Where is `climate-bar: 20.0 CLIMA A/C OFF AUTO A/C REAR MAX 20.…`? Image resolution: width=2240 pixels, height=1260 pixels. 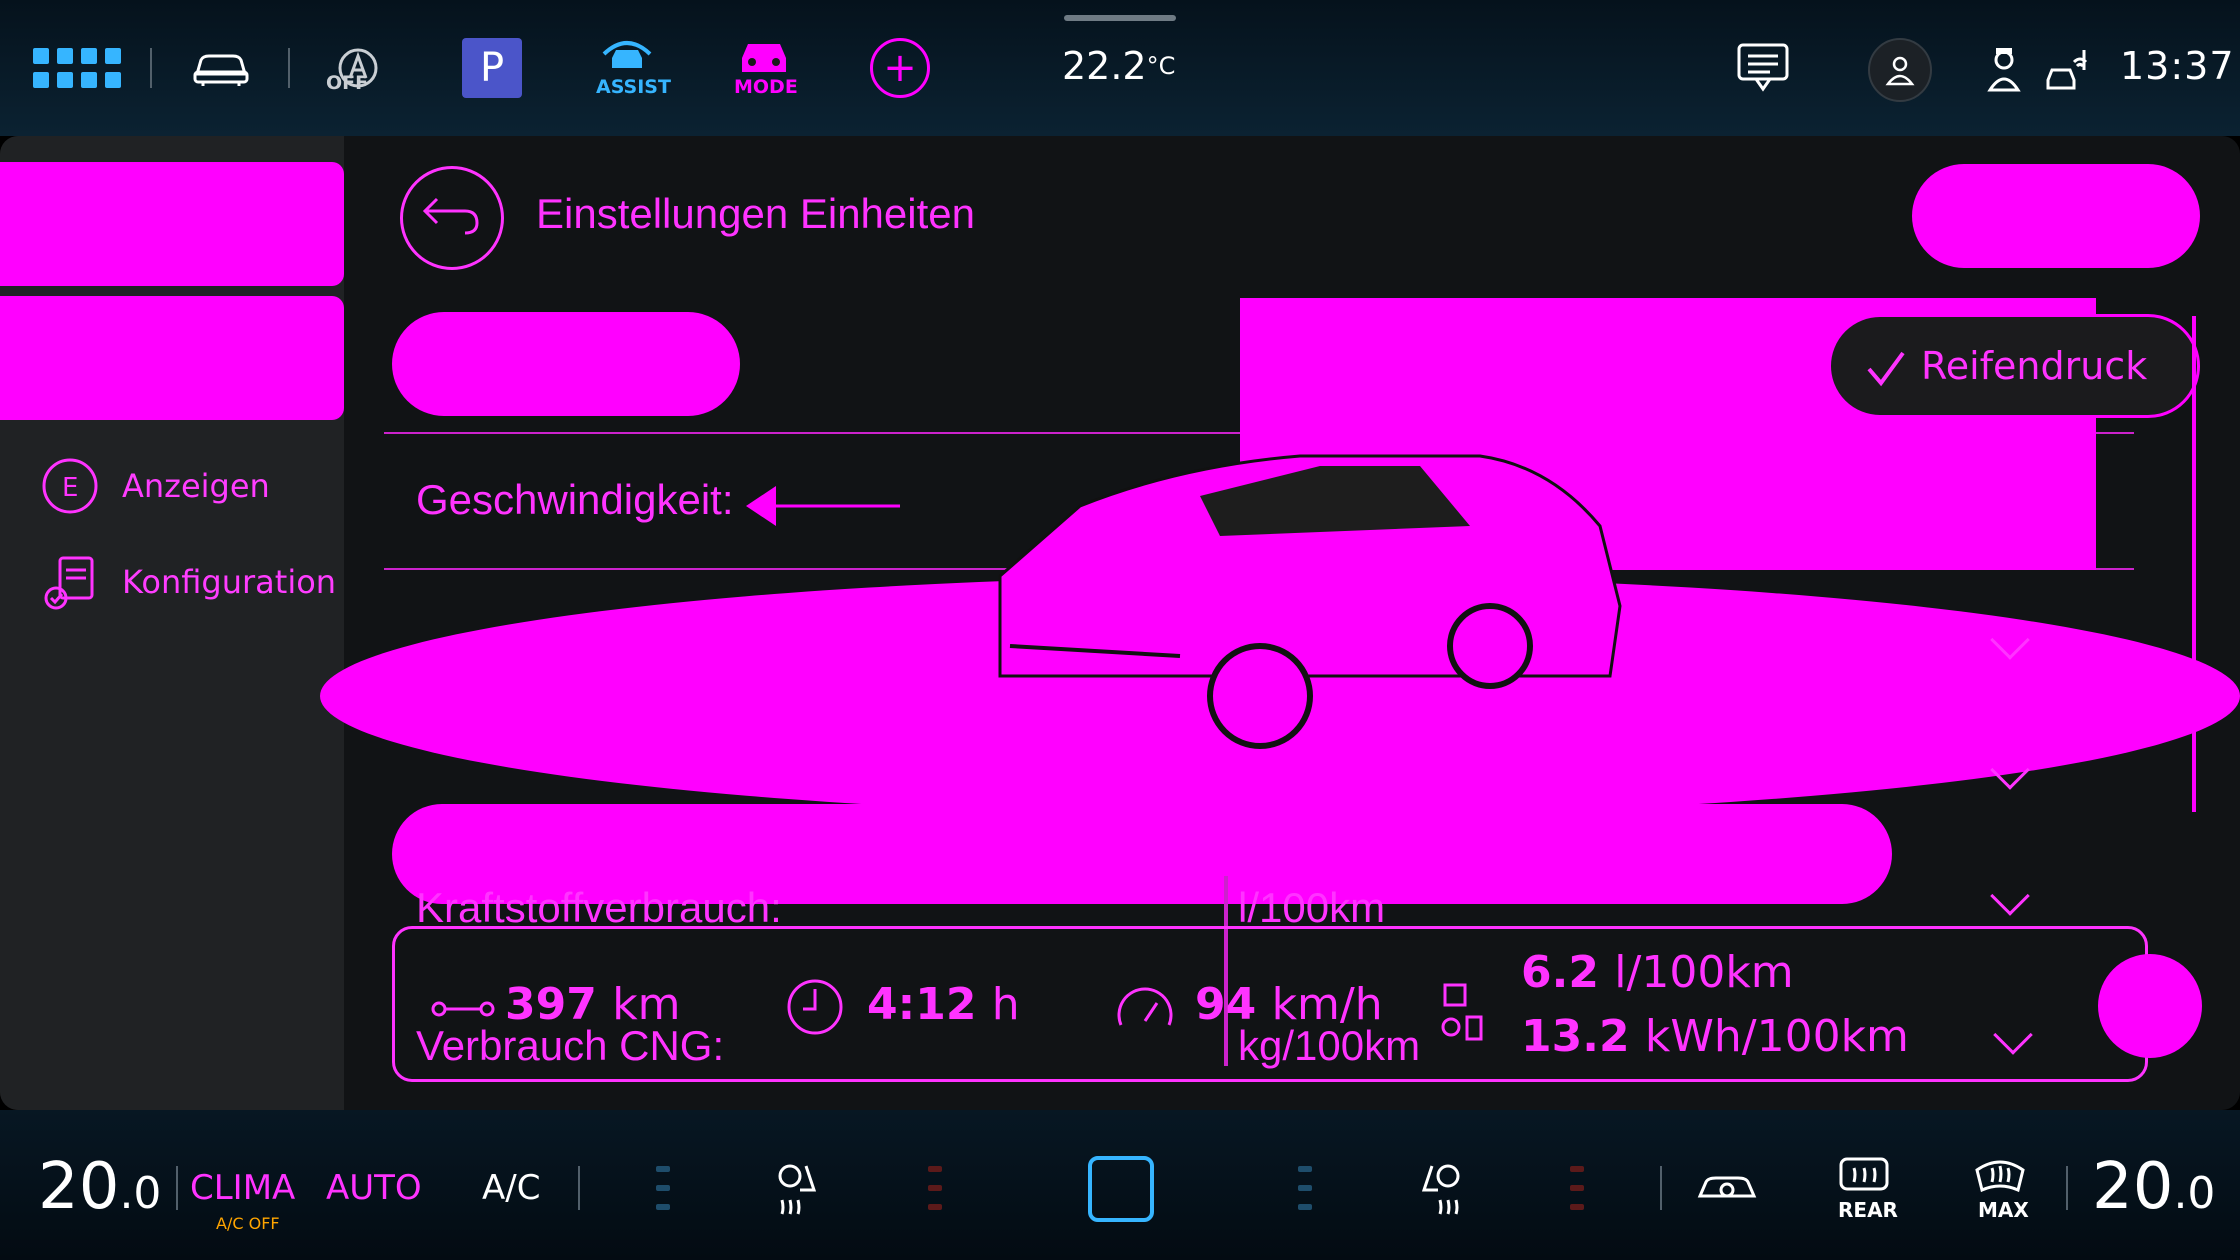
climate-bar: 20.0 CLIMA A/C OFF AUTO A/C REAR MAX 20.… is located at coordinates (1120, 1185).